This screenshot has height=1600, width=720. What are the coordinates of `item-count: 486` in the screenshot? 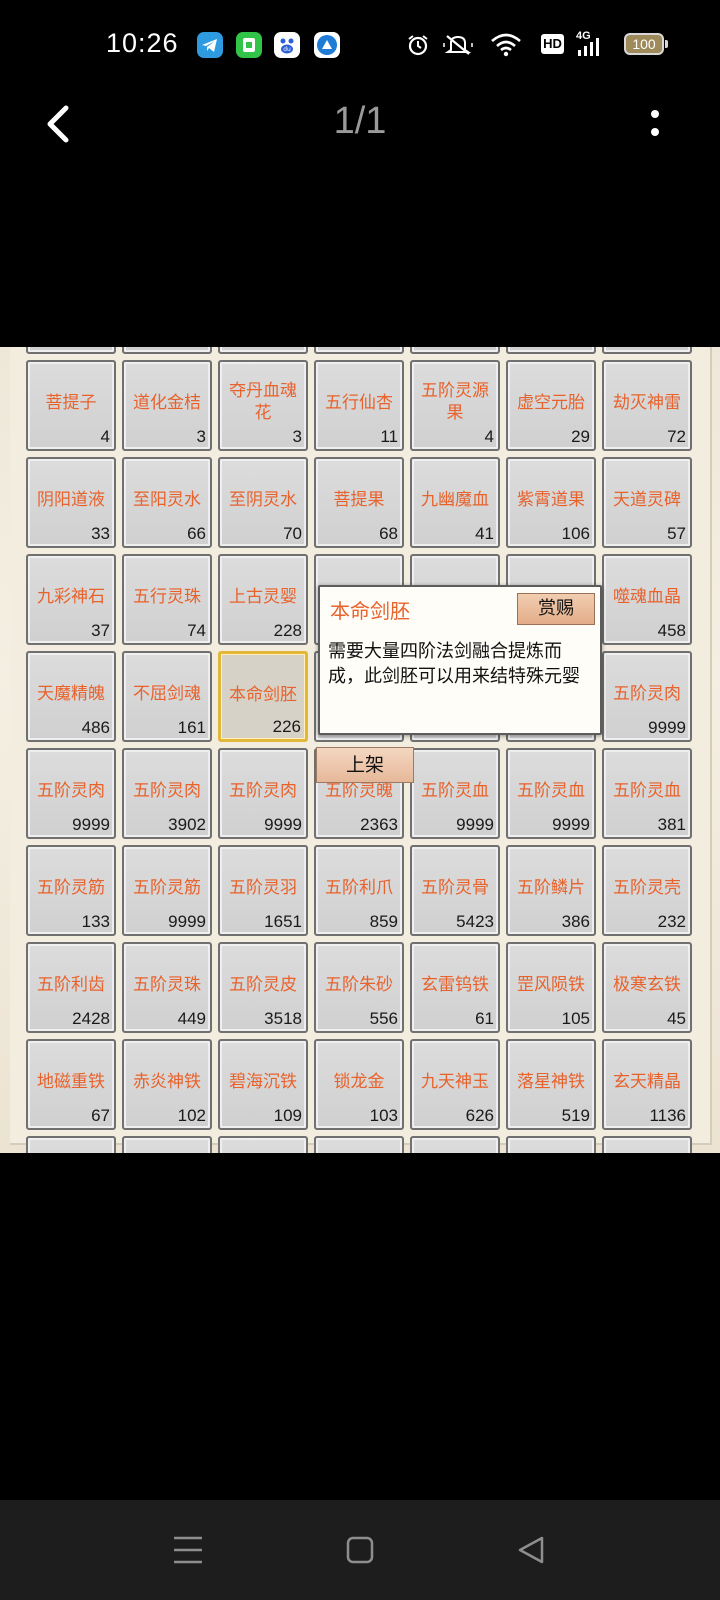 It's located at (95, 727).